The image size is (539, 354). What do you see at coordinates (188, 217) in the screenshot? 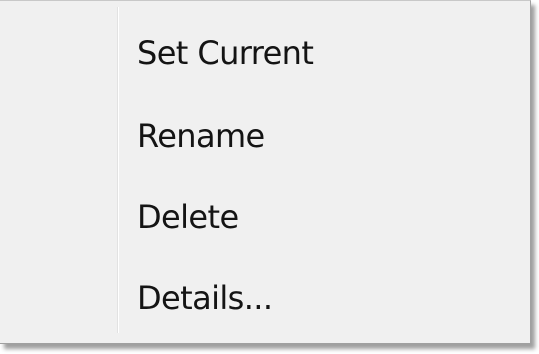
I see `menu-item-label: Delete` at bounding box center [188, 217].